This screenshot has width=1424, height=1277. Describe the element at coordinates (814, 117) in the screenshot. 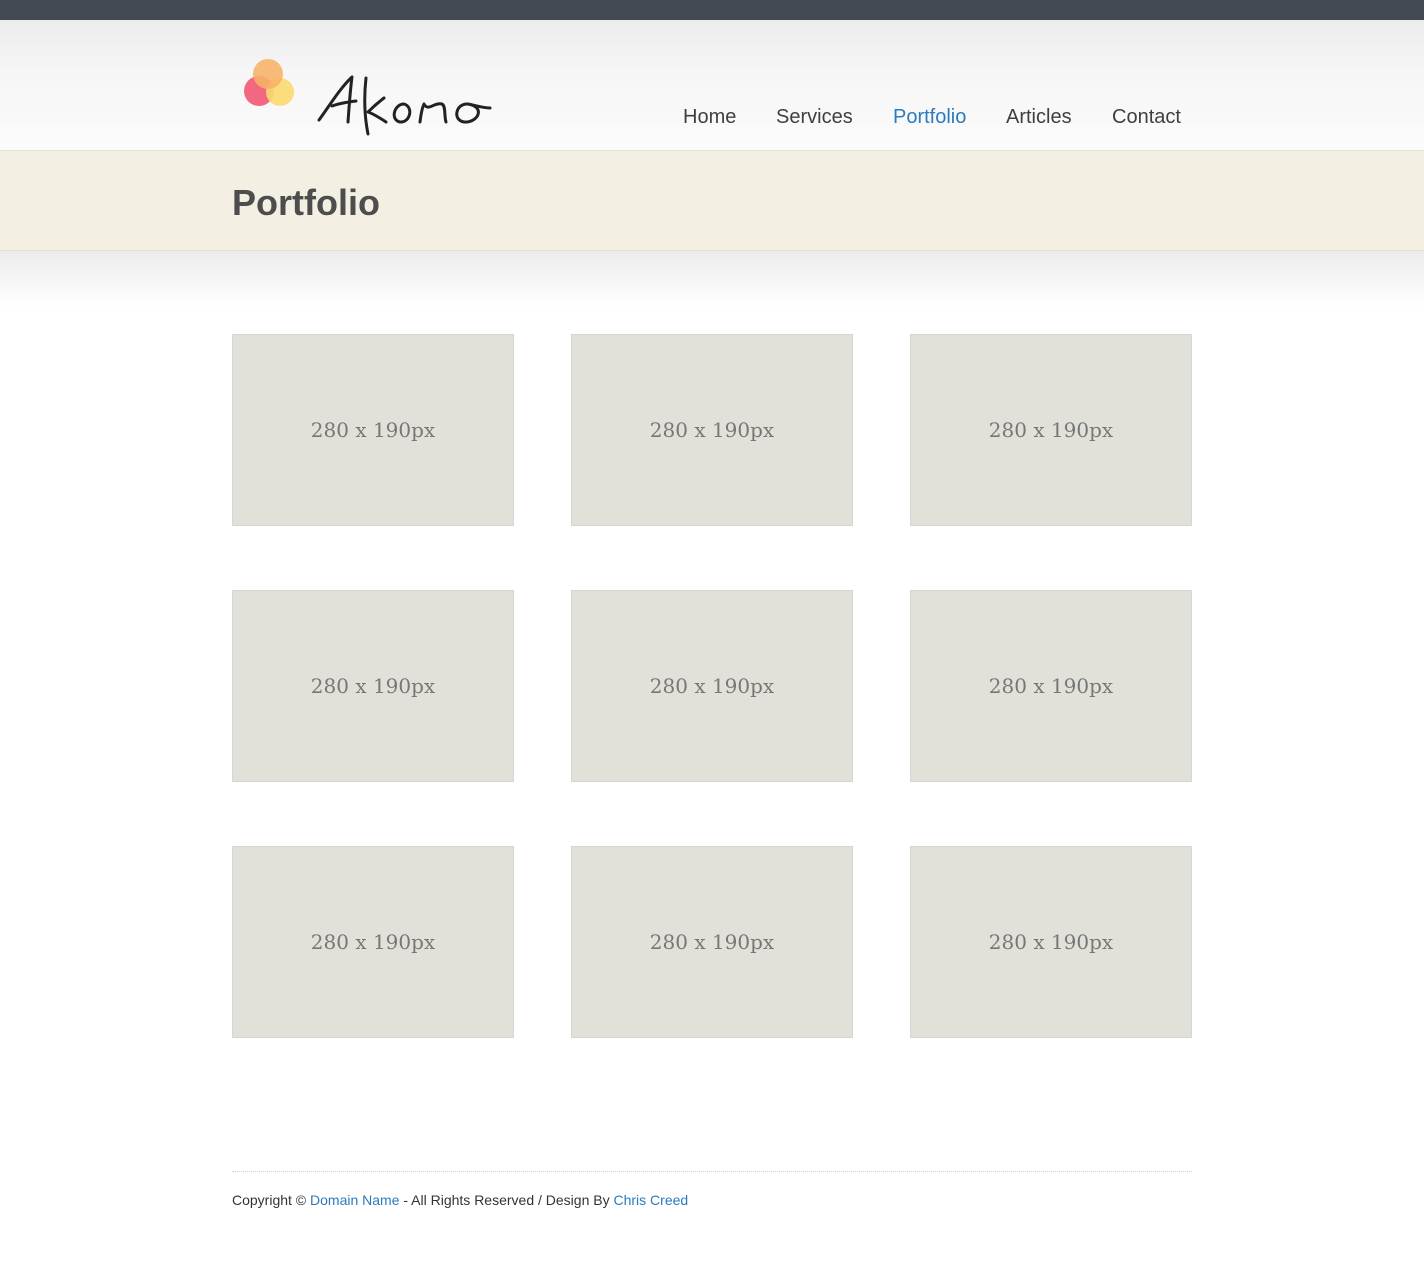

I see `nav-services: Services` at that location.